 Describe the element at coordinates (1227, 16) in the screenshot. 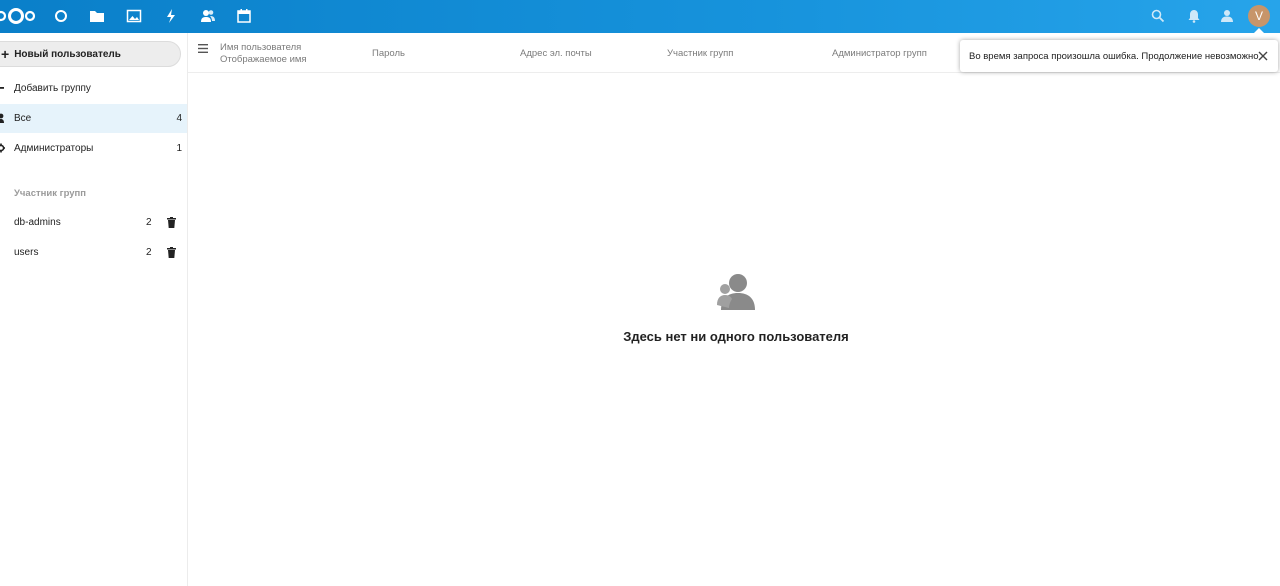

I see `contacts-menu-icon` at that location.